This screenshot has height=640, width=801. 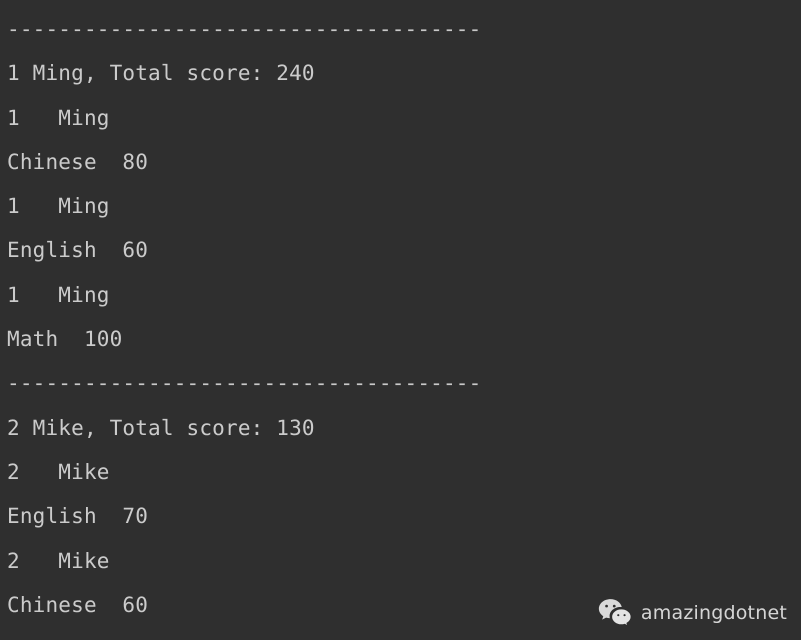 What do you see at coordinates (78, 161) in the screenshot?
I see `console-line-subject-score: Chinese 80` at bounding box center [78, 161].